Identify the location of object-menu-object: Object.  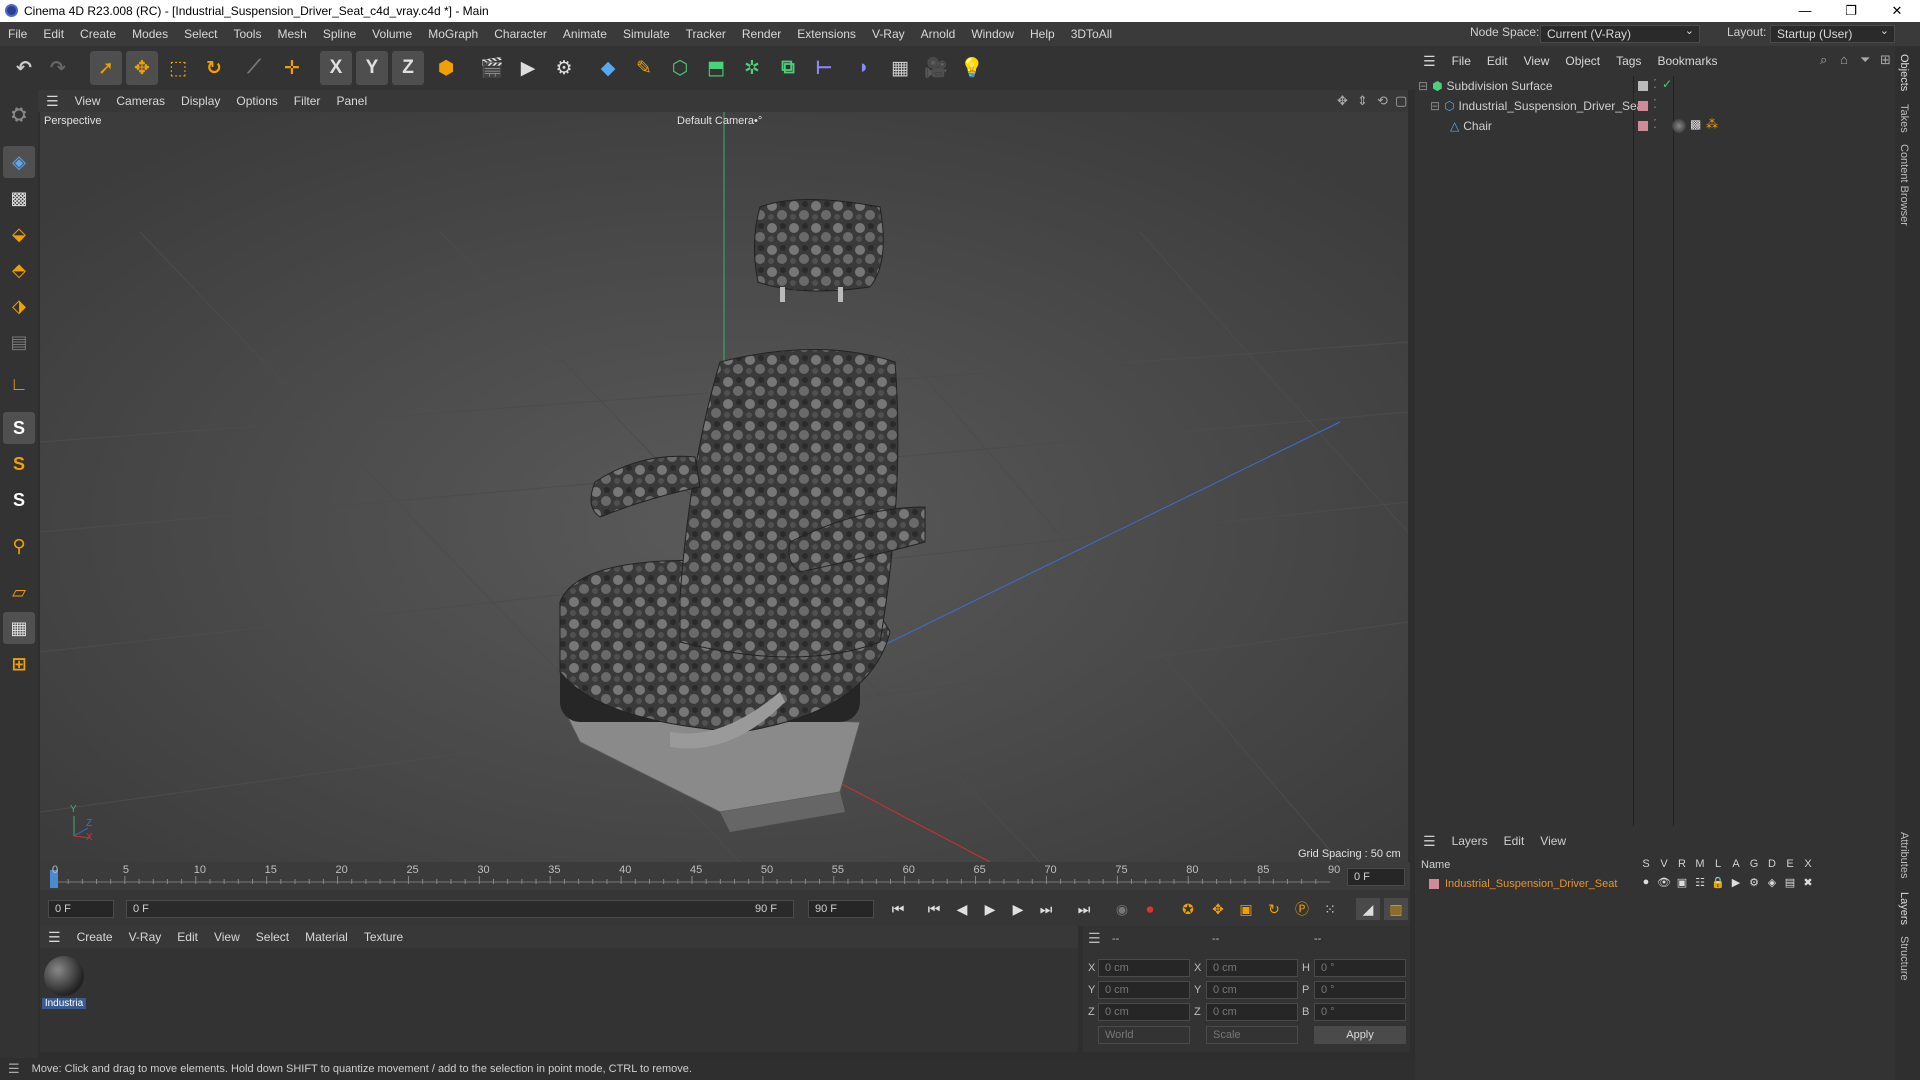
(1582, 61).